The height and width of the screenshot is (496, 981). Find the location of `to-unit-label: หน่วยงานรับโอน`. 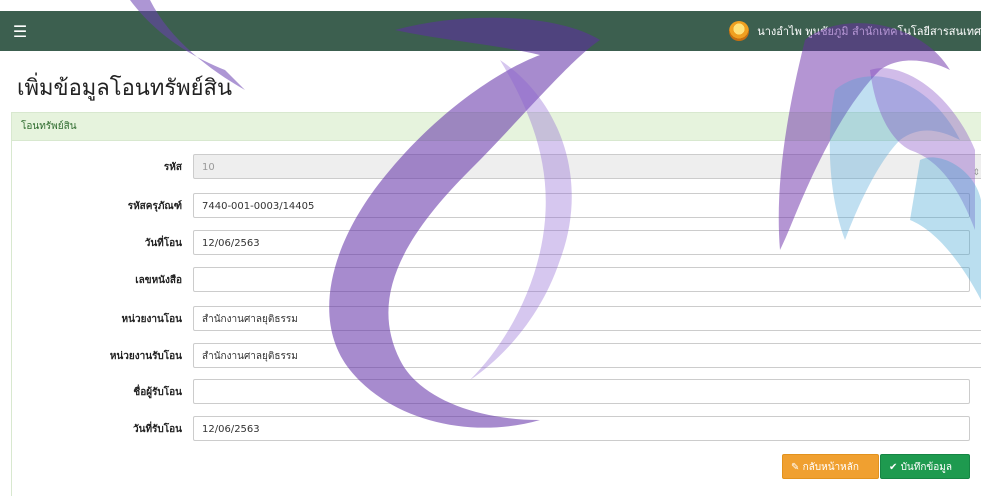

to-unit-label: หน่วยงานรับโอน is located at coordinates (145, 356).